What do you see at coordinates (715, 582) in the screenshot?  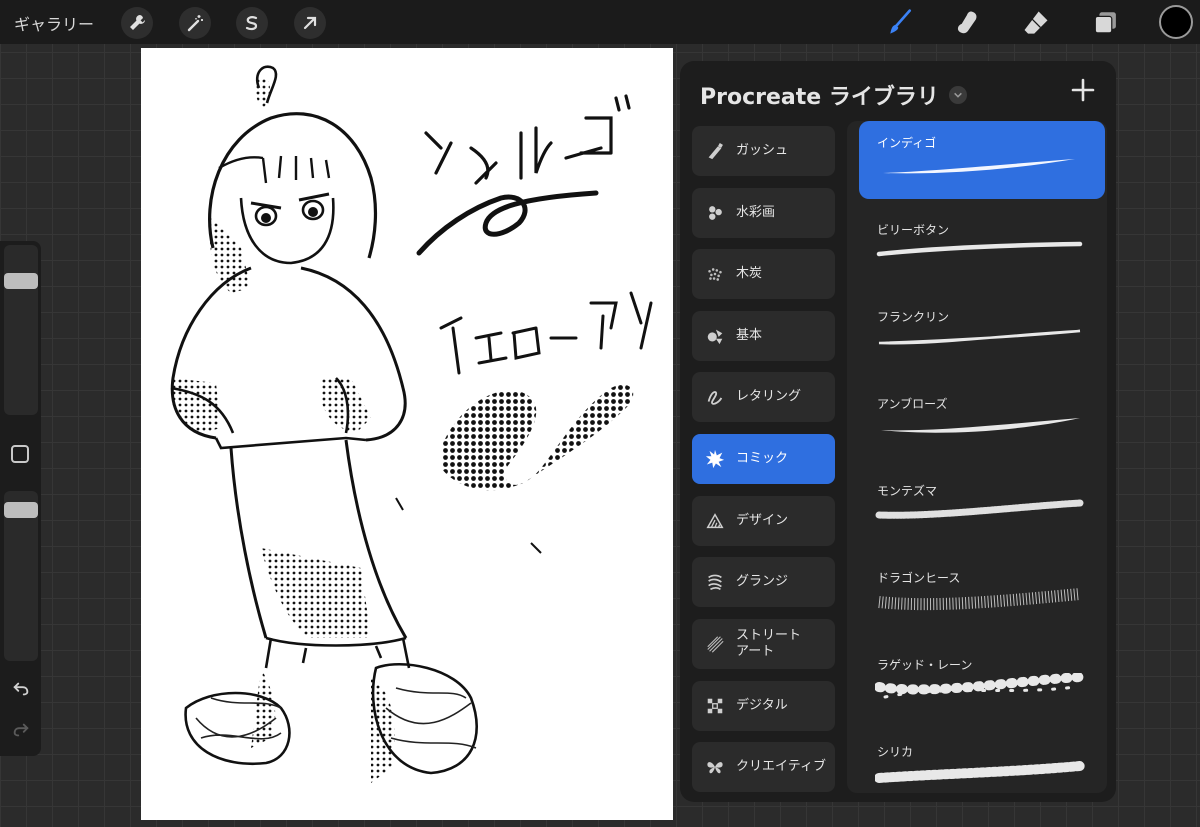 I see `grunge-icon` at bounding box center [715, 582].